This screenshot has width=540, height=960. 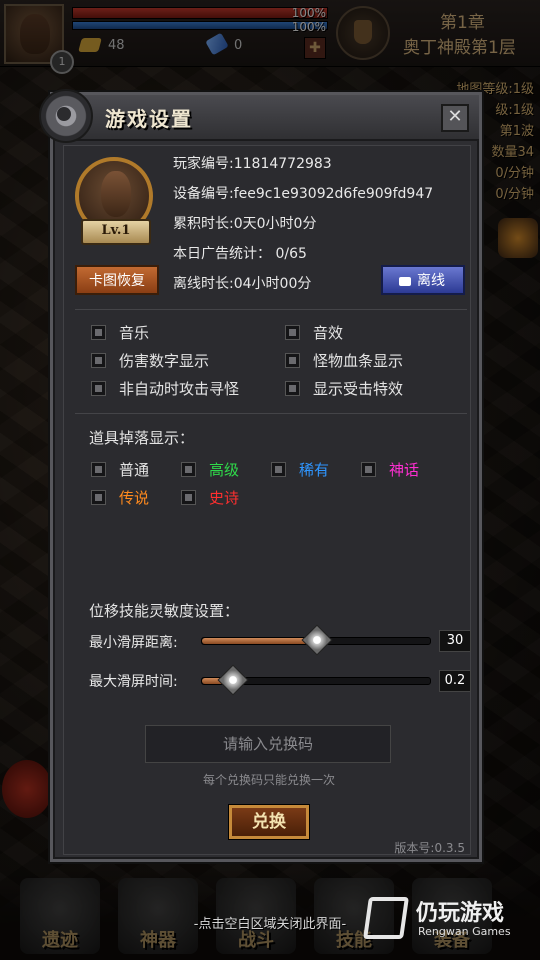 What do you see at coordinates (98, 388) in the screenshot?
I see `auto-target-checkbox` at bounding box center [98, 388].